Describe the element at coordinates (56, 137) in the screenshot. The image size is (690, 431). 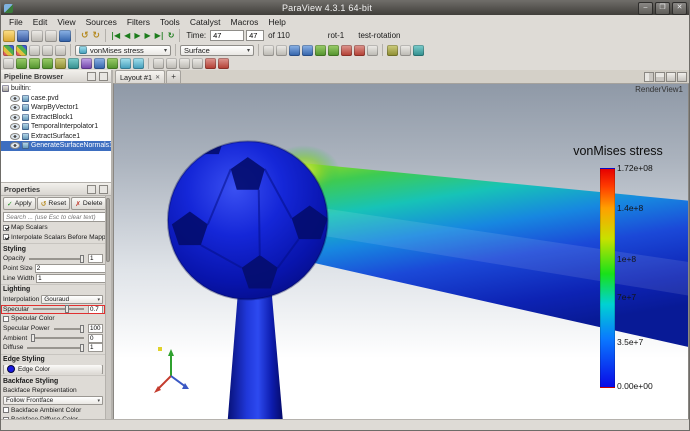
I see `pipeline-item-extractsurface1: ExtractSurface1` at that location.